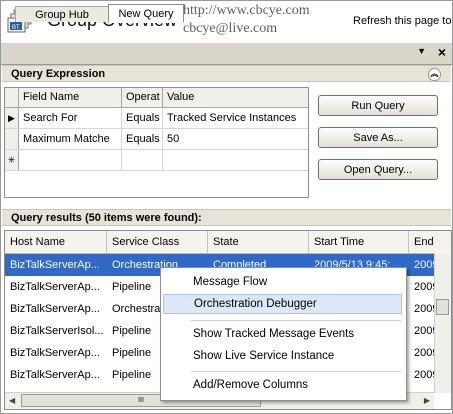  Describe the element at coordinates (282, 282) in the screenshot. I see `menu-item-message-flow: Message Flow` at that location.